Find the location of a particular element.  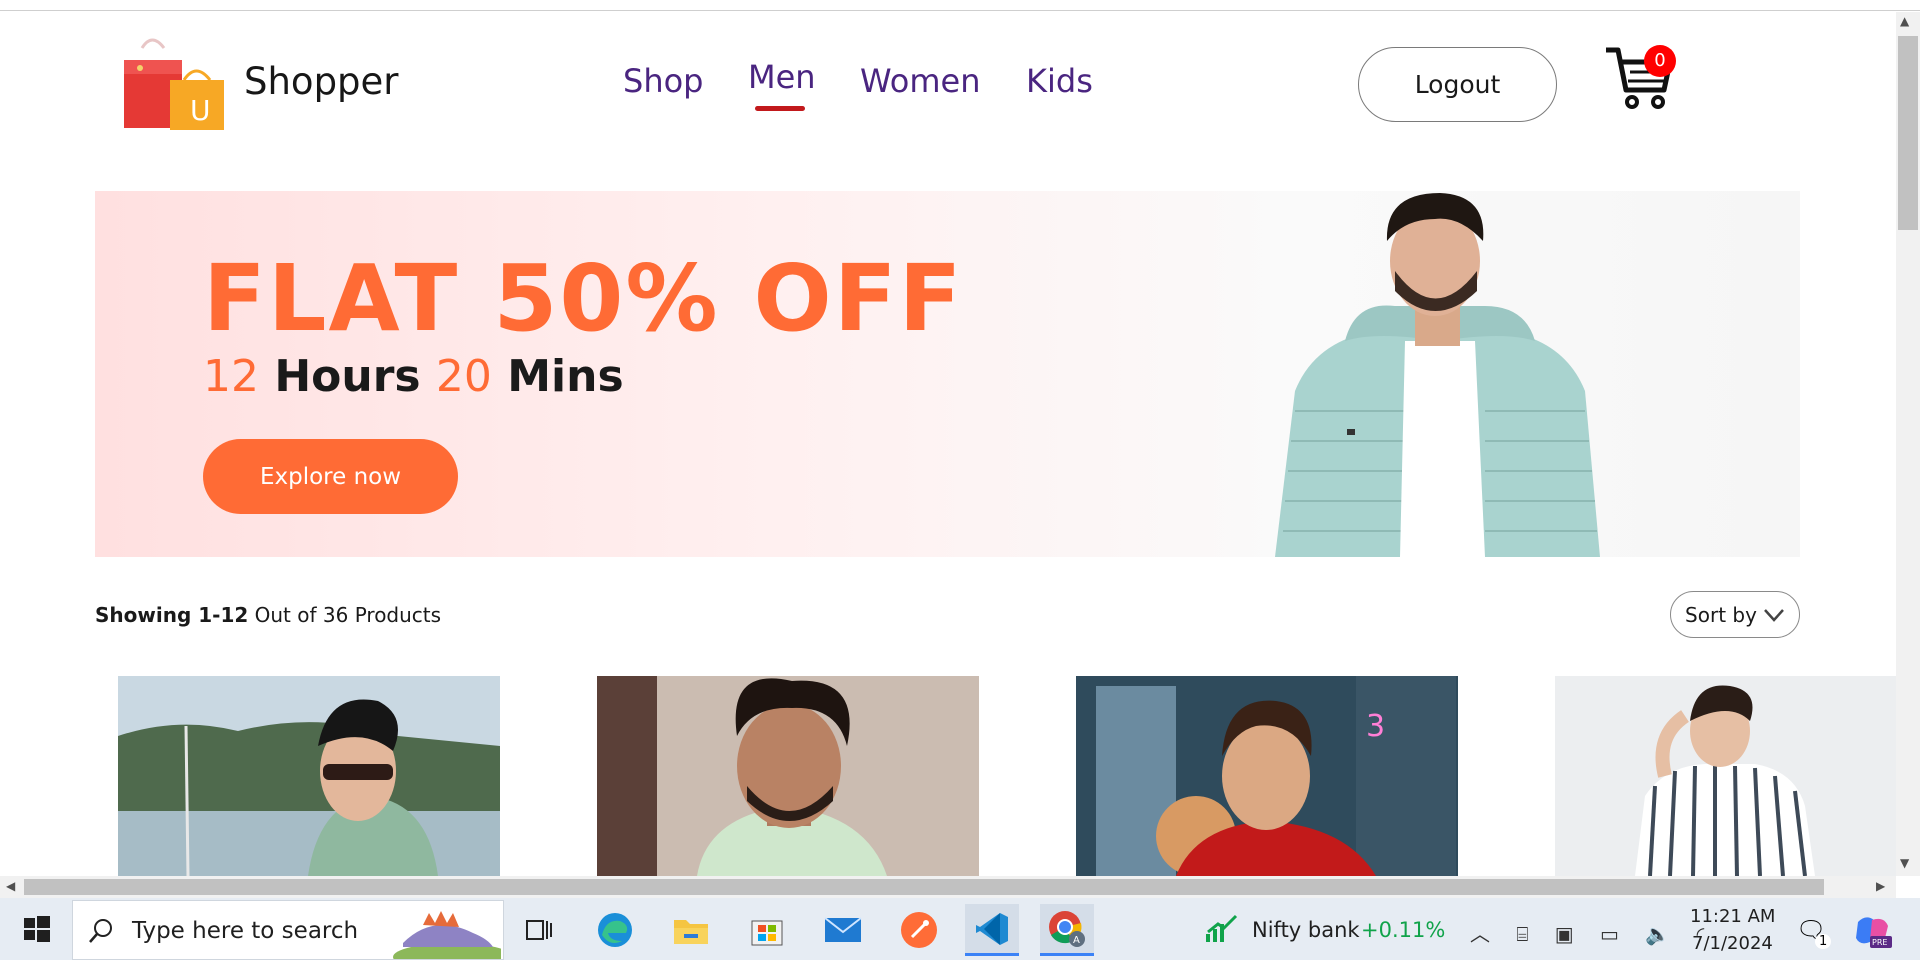

product-card-image: 3 is located at coordinates (1267, 776).